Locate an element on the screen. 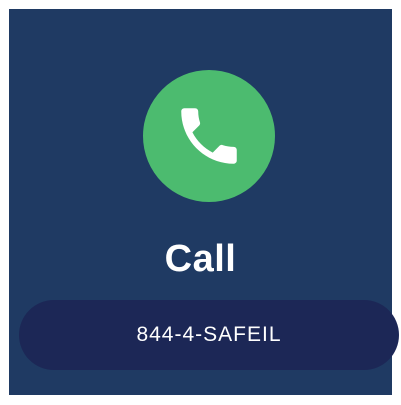 Image resolution: width=401 pixels, height=405 pixels. phone-number-label: 844-4-SAFEIL is located at coordinates (209, 334).